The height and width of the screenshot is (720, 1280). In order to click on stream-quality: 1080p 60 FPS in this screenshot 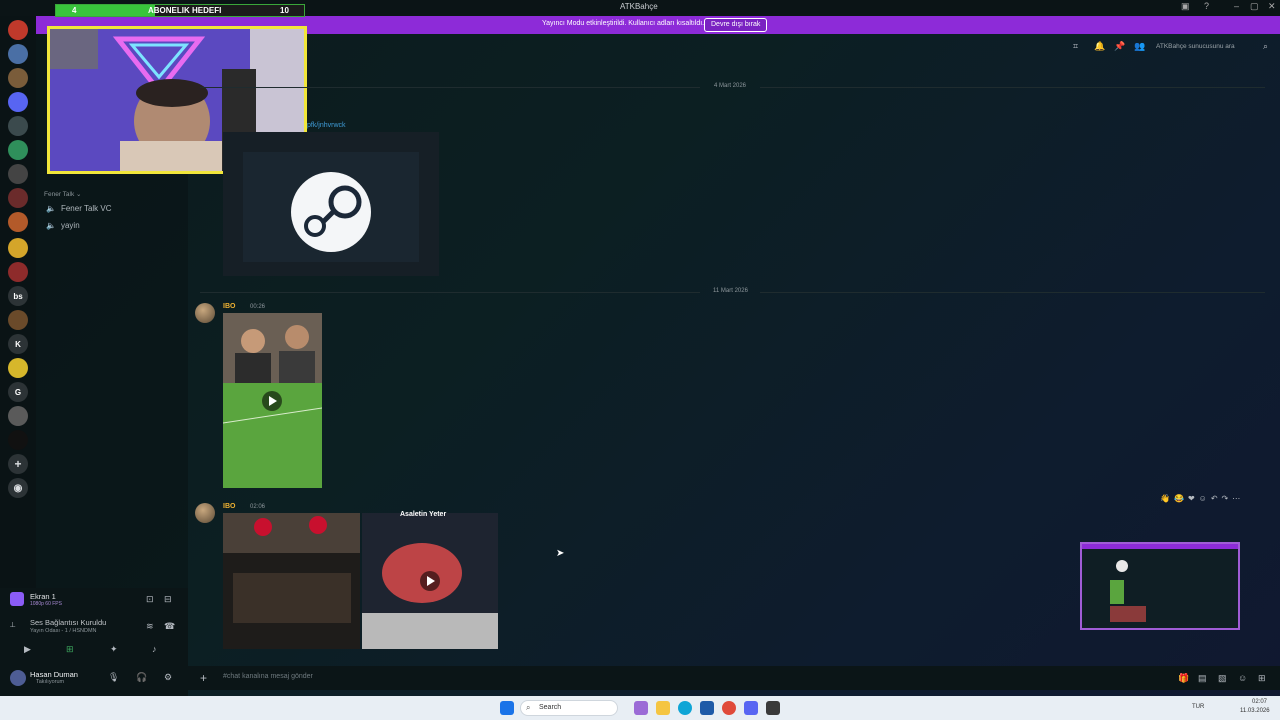, I will do `click(46, 604)`.